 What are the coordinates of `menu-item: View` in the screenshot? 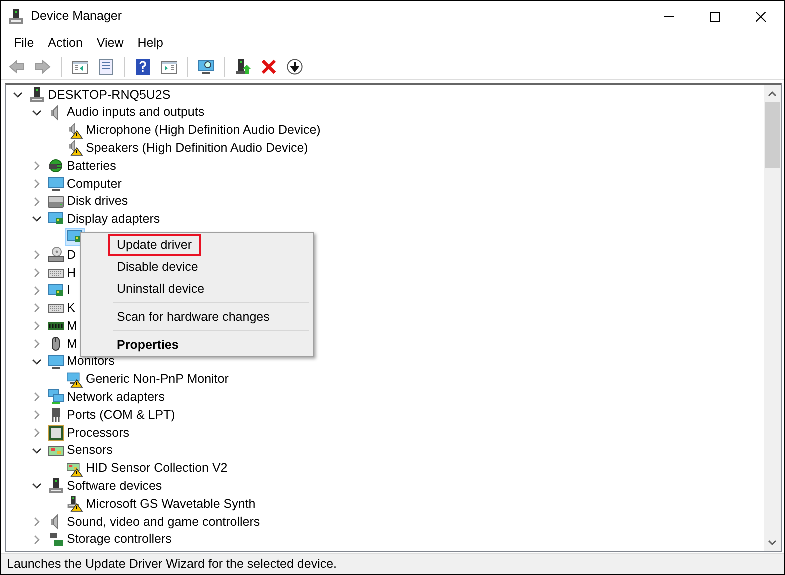 It's located at (110, 43).